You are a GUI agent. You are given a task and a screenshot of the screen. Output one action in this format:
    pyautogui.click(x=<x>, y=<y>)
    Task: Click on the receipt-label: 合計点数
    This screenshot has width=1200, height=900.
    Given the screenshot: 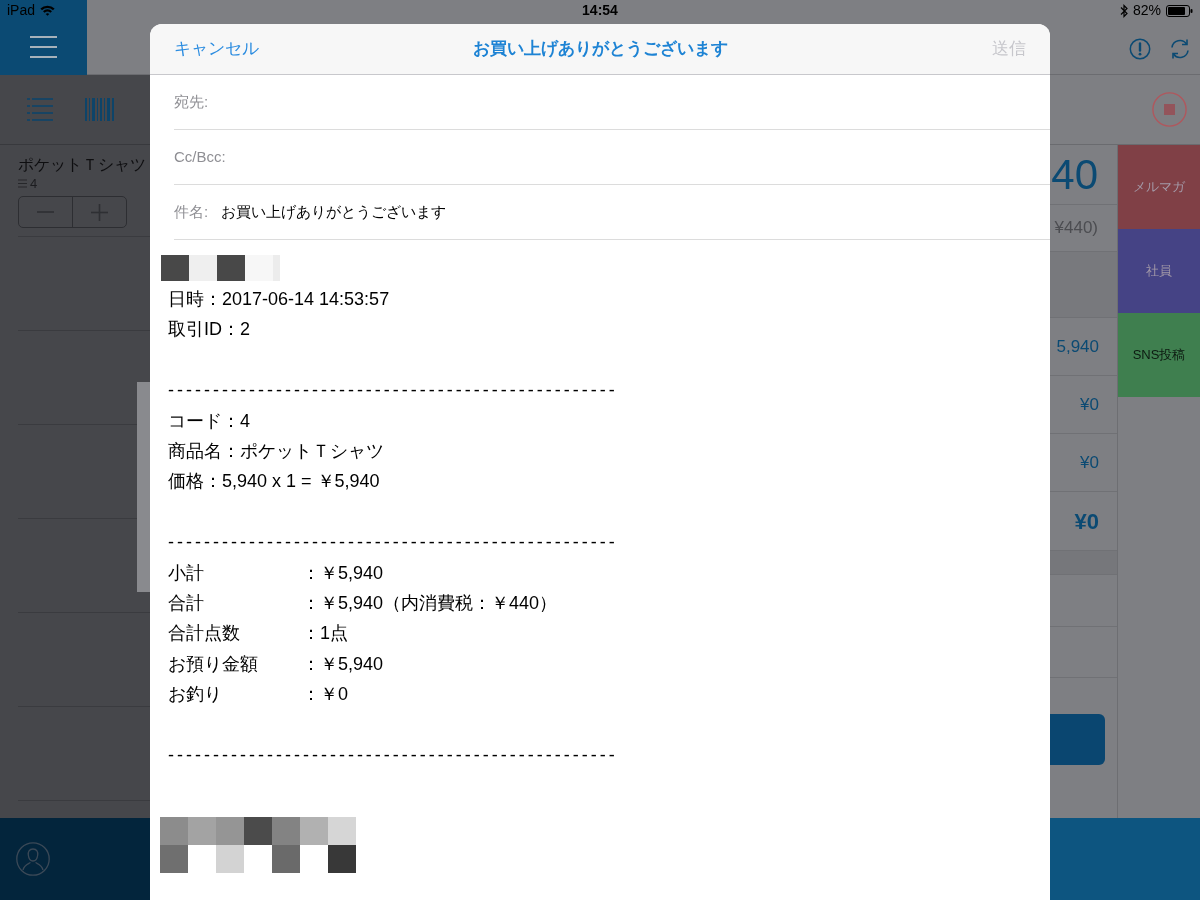 What is the action you would take?
    pyautogui.click(x=204, y=634)
    